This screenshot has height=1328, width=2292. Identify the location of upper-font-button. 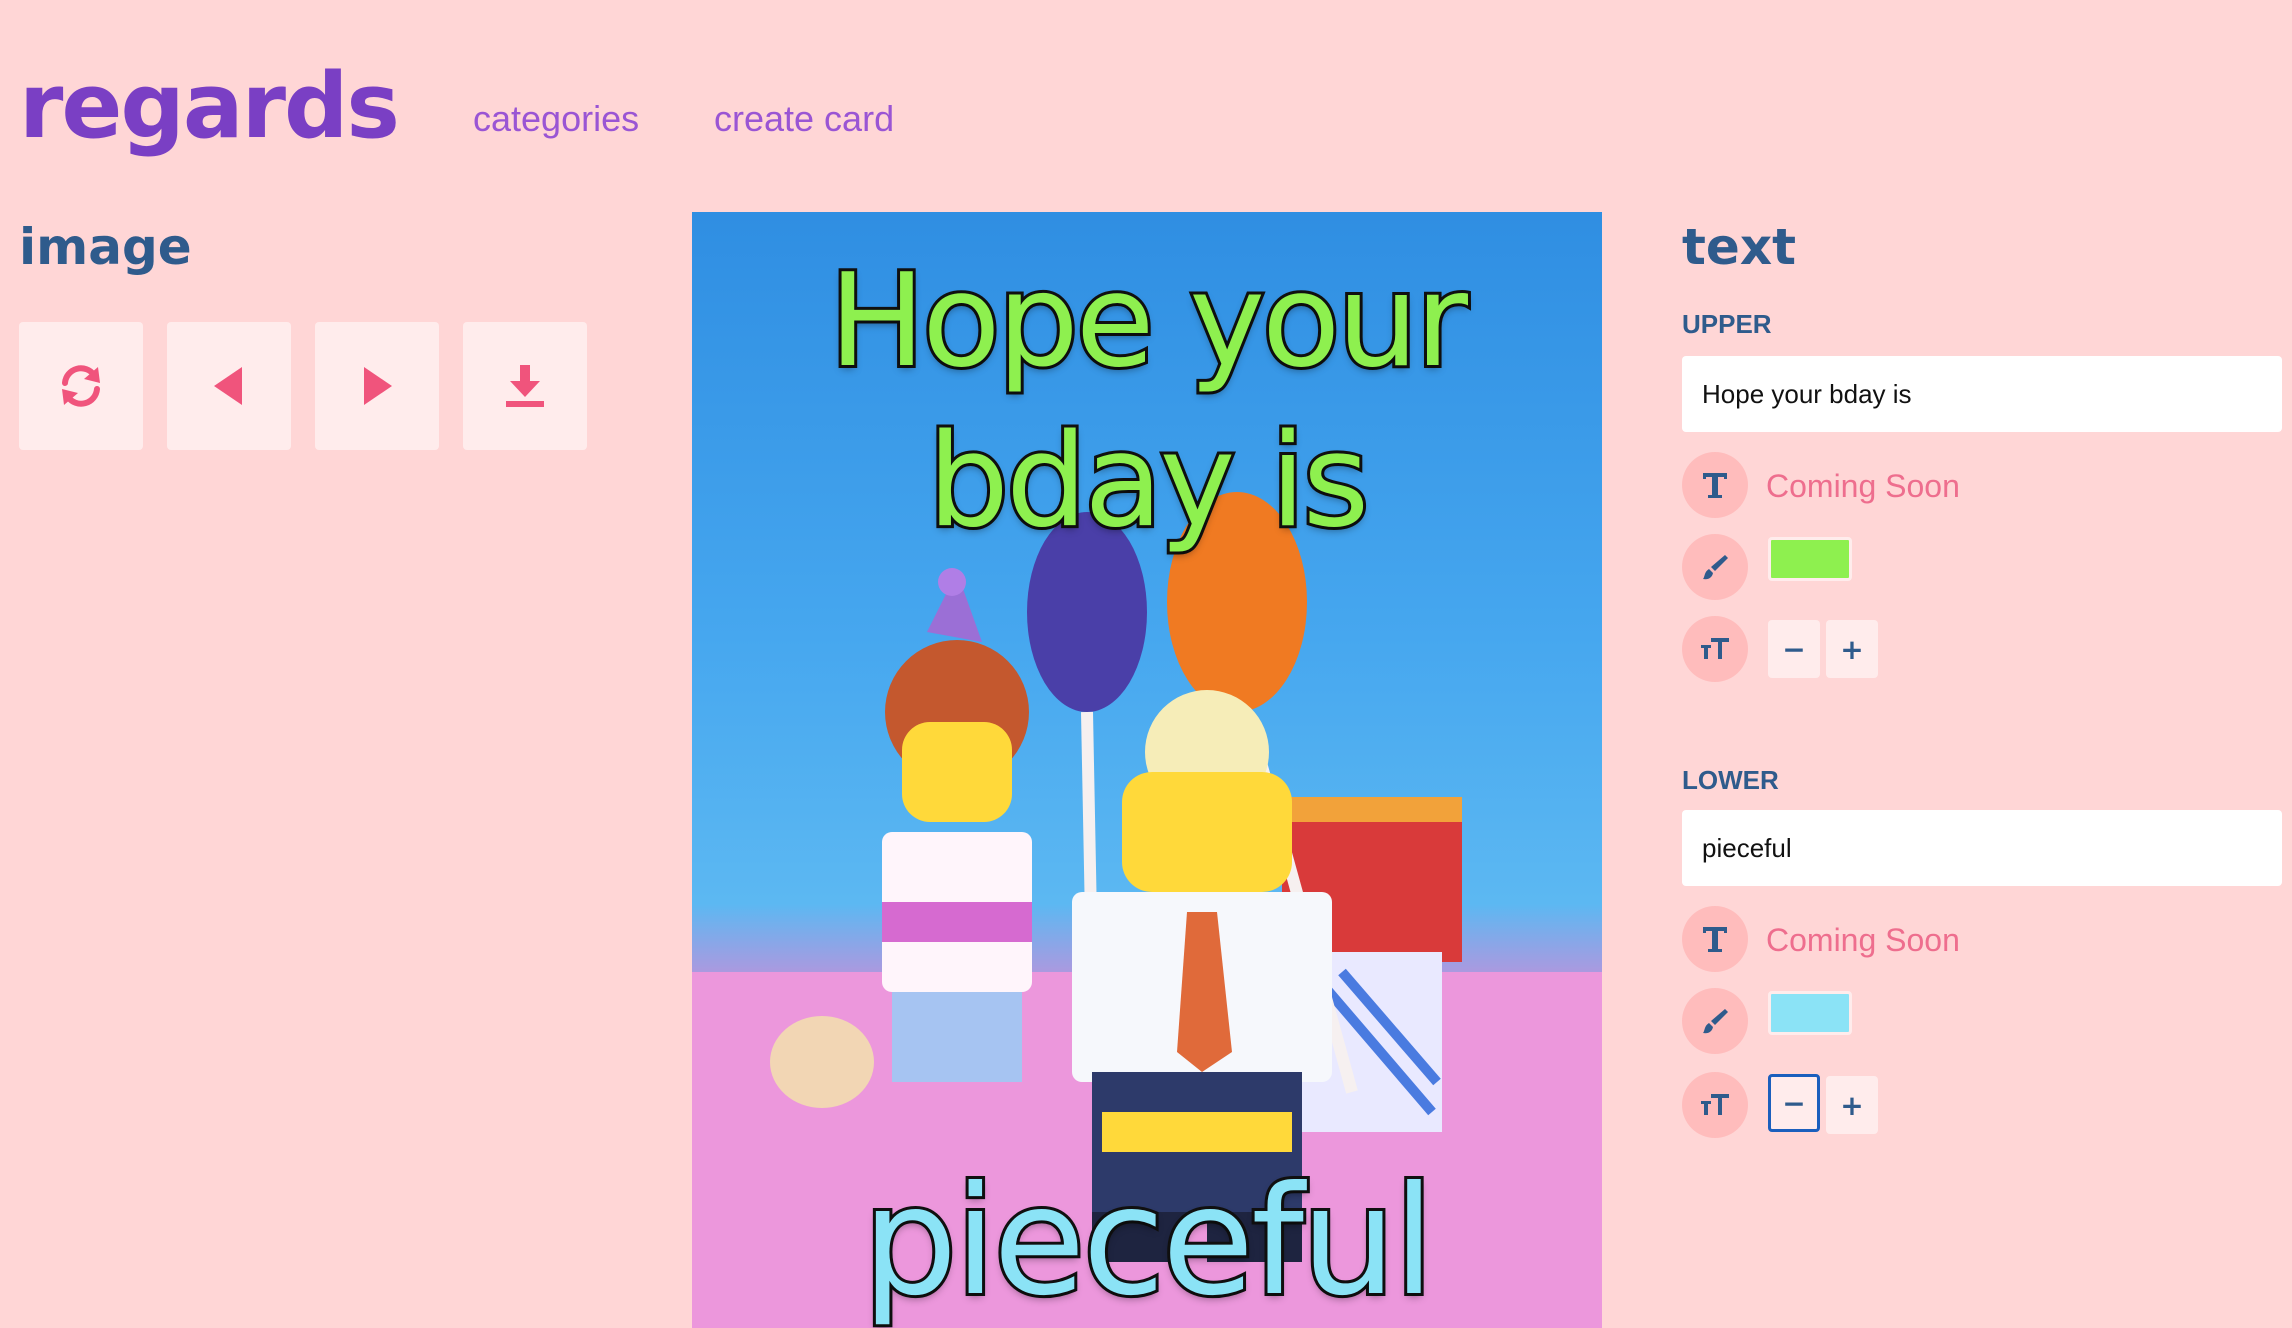
(1715, 485).